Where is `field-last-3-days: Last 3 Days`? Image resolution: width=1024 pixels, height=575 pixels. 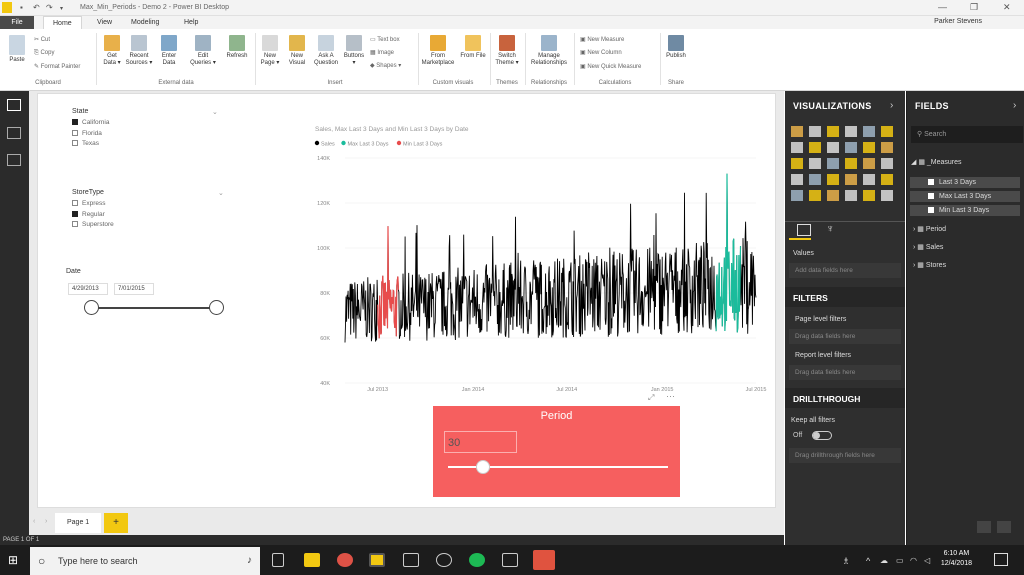 field-last-3-days: Last 3 Days is located at coordinates (965, 182).